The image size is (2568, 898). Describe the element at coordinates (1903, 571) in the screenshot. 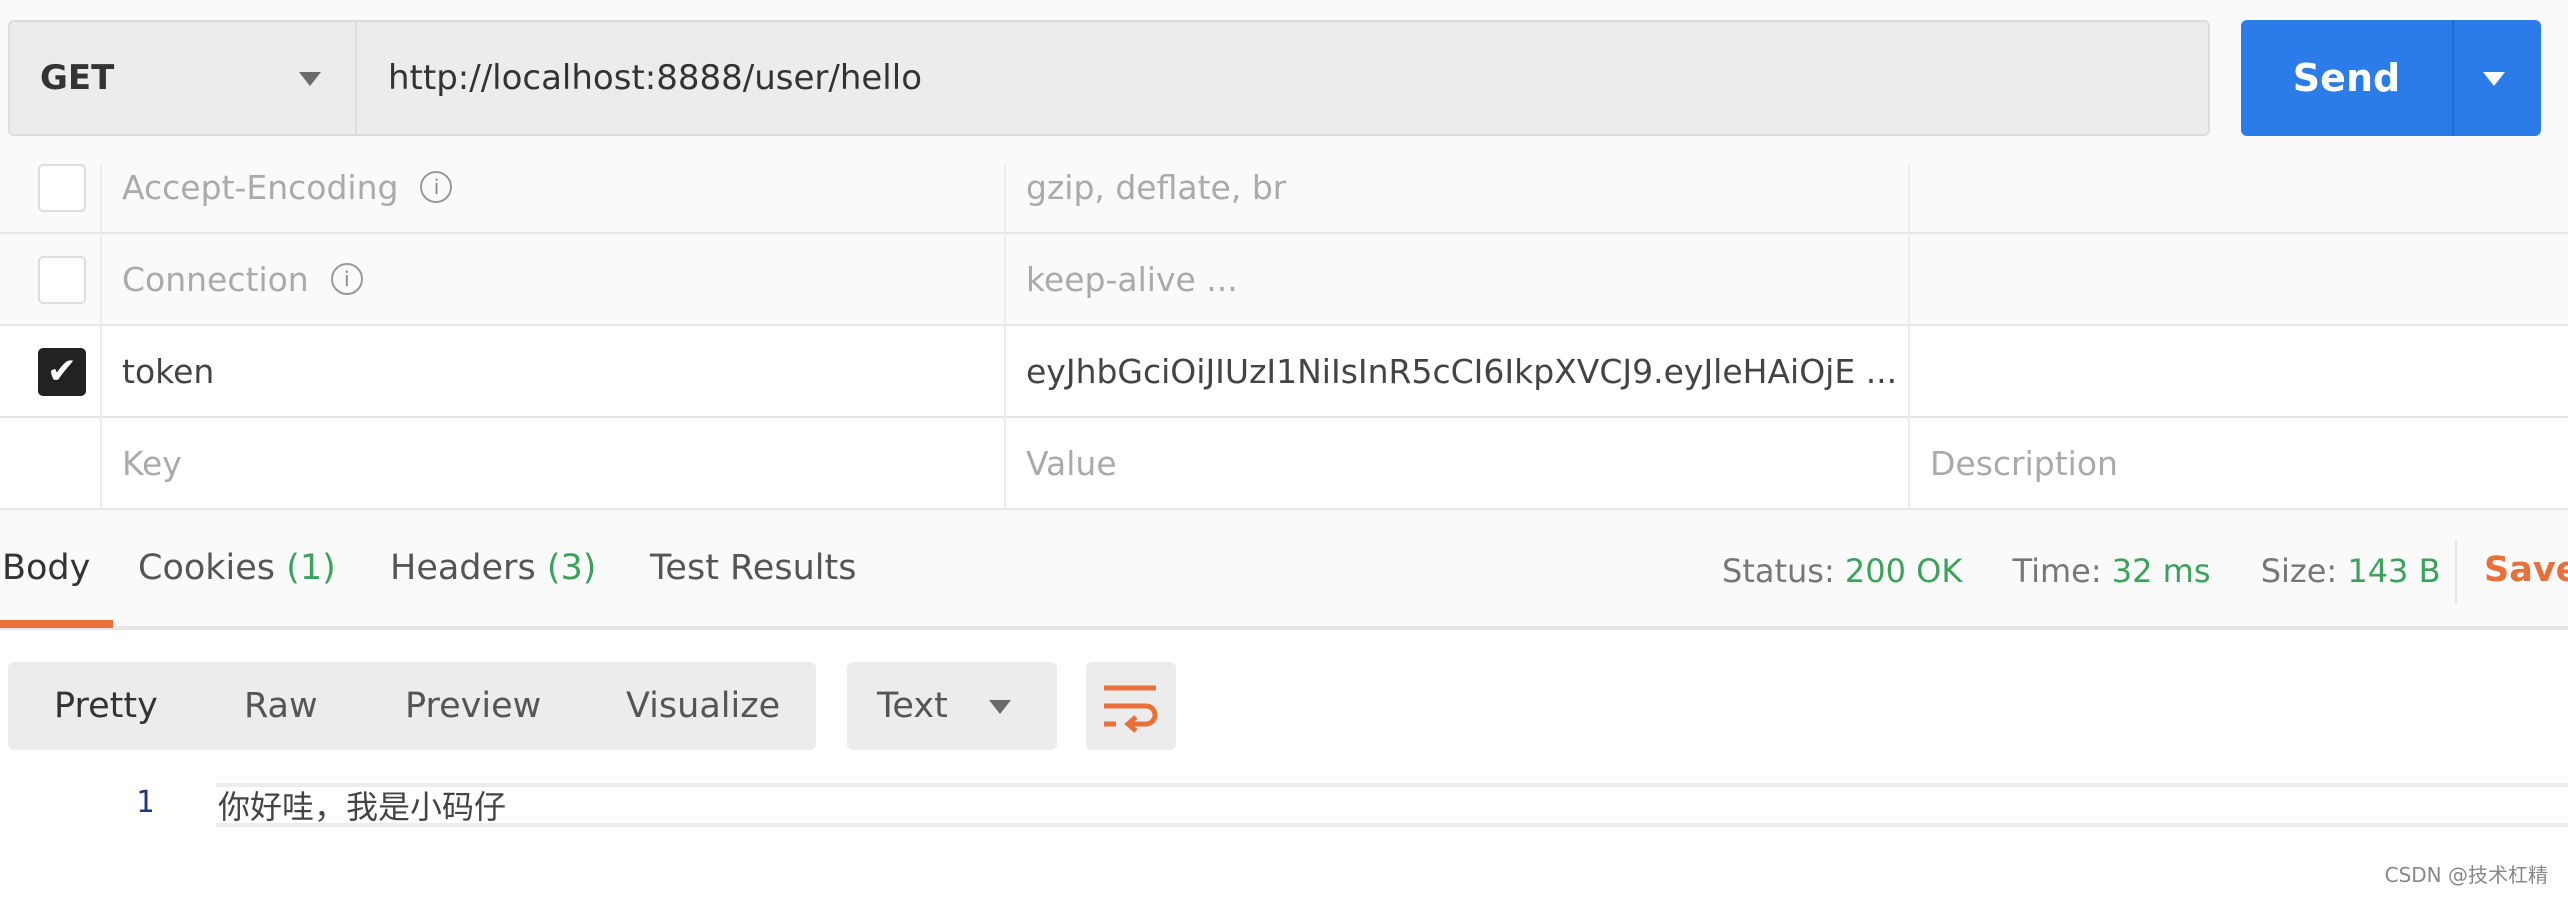

I see `status-value: 200 OK` at that location.